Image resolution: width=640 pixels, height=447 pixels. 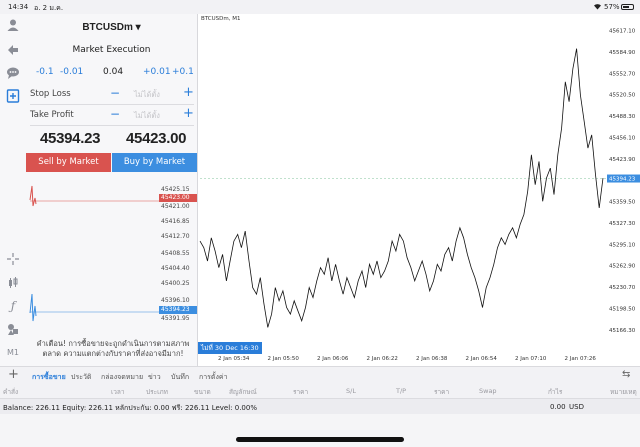 I want to click on bid-price: 45394.23, so click(x=70, y=138).